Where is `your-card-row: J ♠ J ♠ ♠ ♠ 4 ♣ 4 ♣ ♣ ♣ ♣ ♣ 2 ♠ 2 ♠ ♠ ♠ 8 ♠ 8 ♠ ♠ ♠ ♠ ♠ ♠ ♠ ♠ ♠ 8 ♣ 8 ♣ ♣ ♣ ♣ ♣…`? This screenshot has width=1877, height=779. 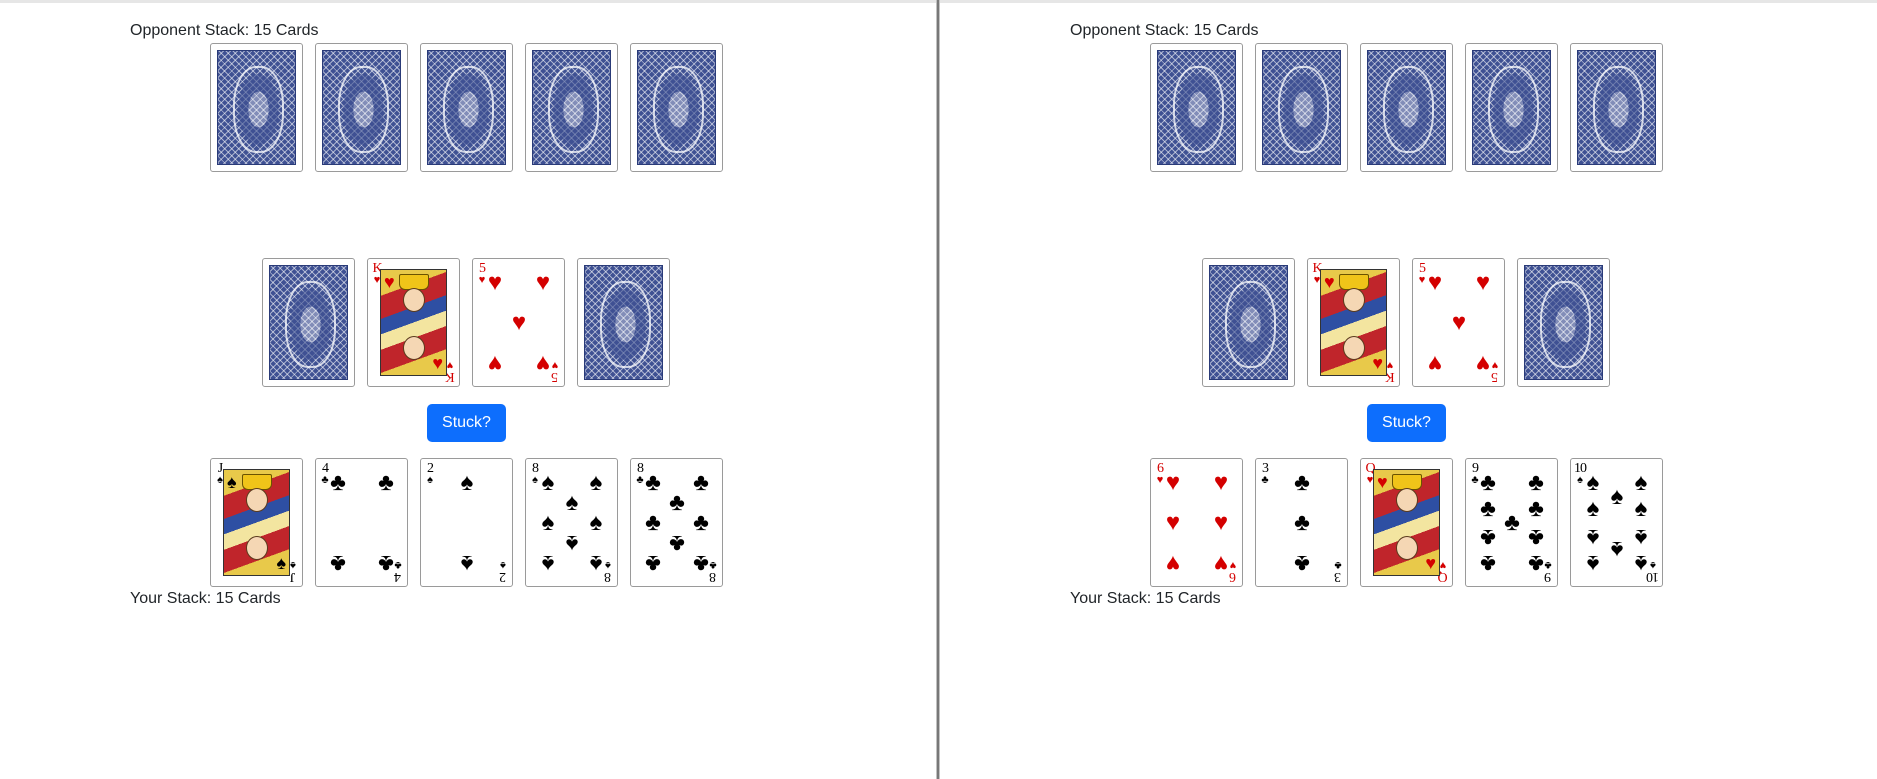
your-card-row: J ♠ J ♠ ♠ ♠ 4 ♣ 4 ♣ ♣ ♣ ♣ ♣ 2 ♠ 2 ♠ ♠ ♠ 8 ♠ 8 ♠ ♠ ♠ ♠ ♠ ♠ ♠ ♠ ♠ 8 ♣ 8 ♣ ♣ ♣ ♣ ♣… is located at coordinates (472, 522).